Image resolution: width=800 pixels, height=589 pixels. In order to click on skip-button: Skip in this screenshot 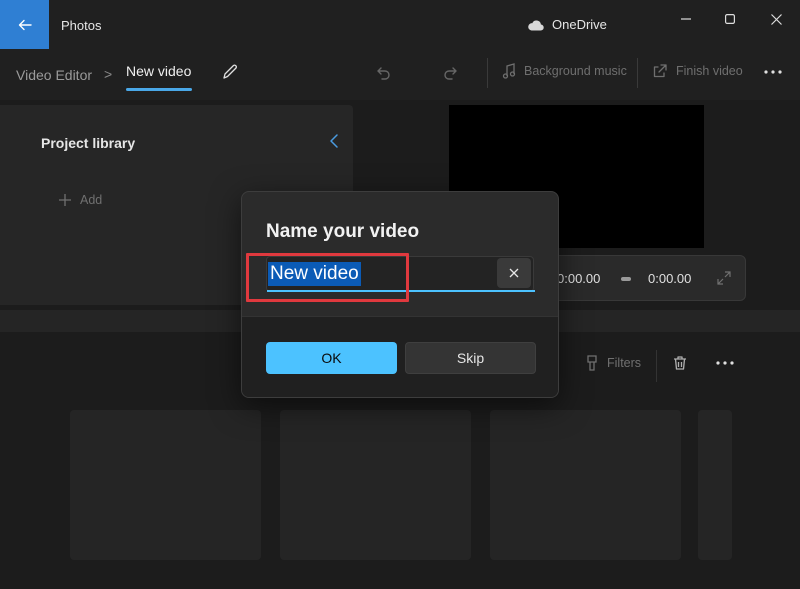, I will do `click(470, 358)`.